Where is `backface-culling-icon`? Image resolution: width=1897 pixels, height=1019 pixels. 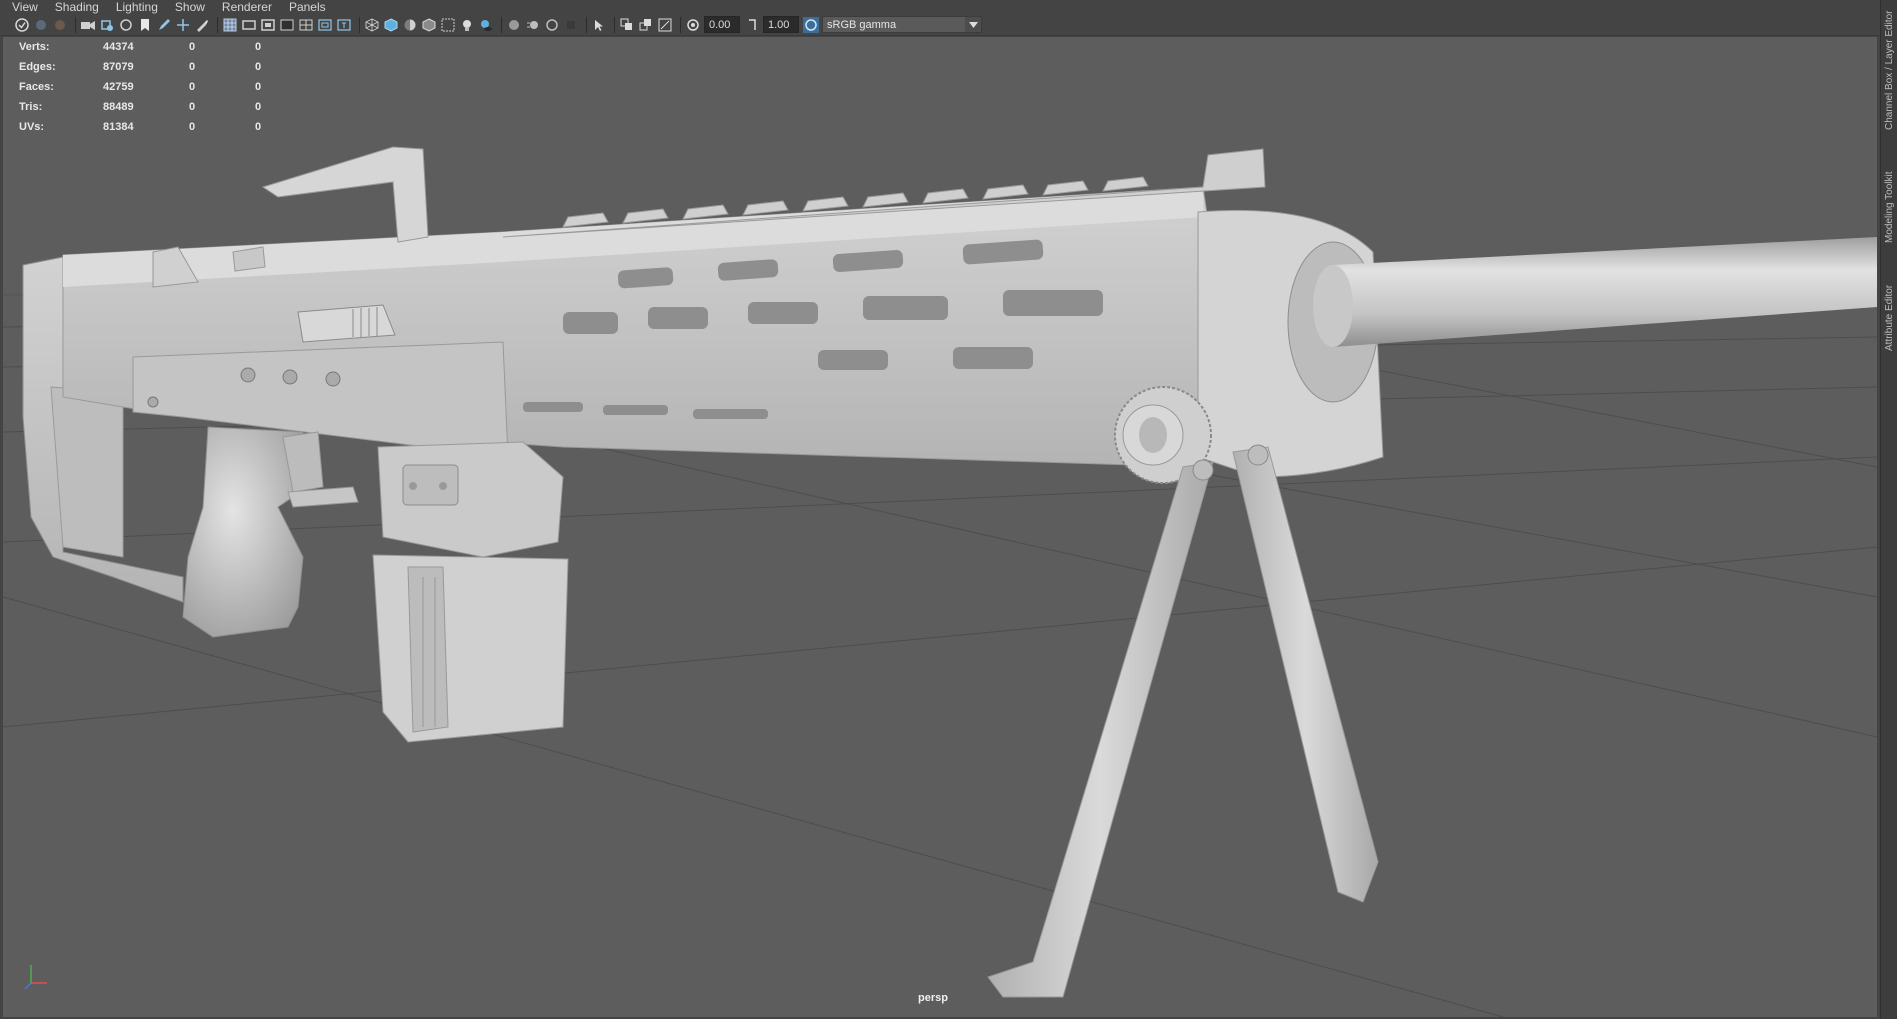
backface-culling-icon is located at coordinates (665, 25).